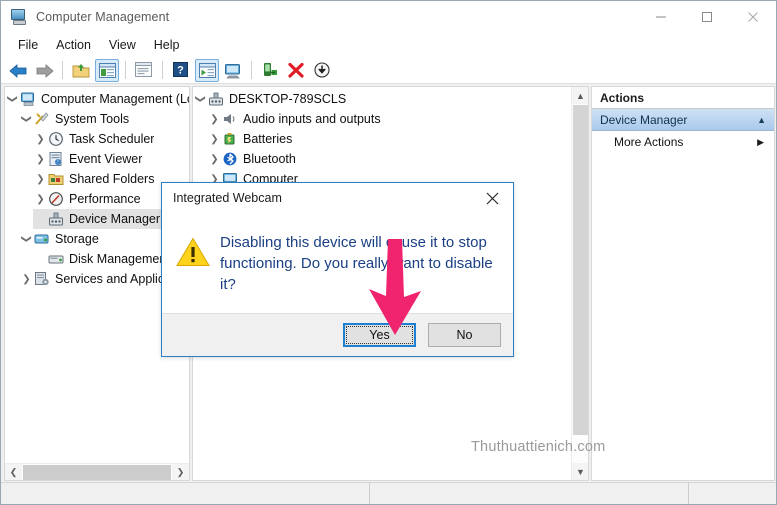  Describe the element at coordinates (106, 159) in the screenshot. I see `sidebar-item-label: Event Viewer` at that location.